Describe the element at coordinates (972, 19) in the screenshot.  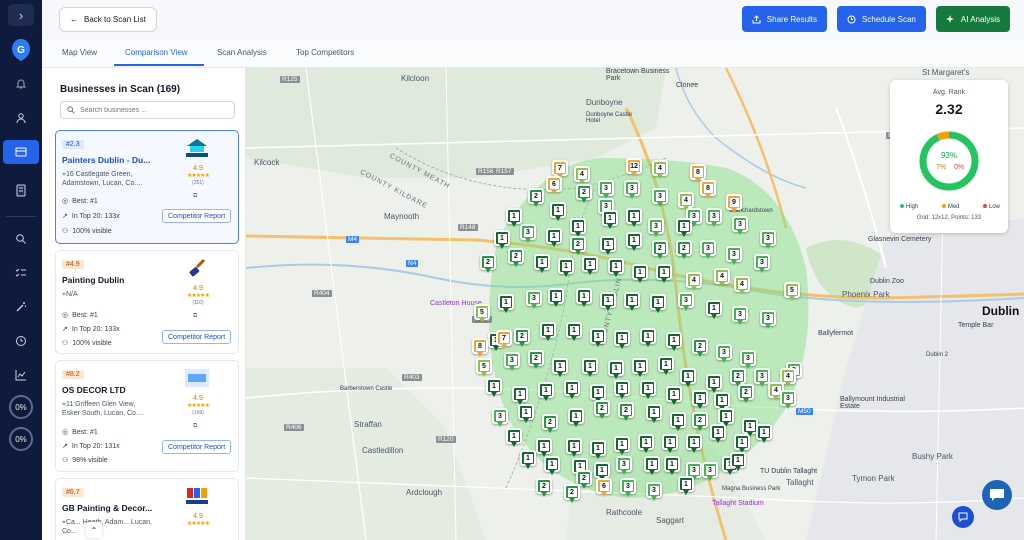
I see `ai-analysis-button: AI Analysis` at that location.